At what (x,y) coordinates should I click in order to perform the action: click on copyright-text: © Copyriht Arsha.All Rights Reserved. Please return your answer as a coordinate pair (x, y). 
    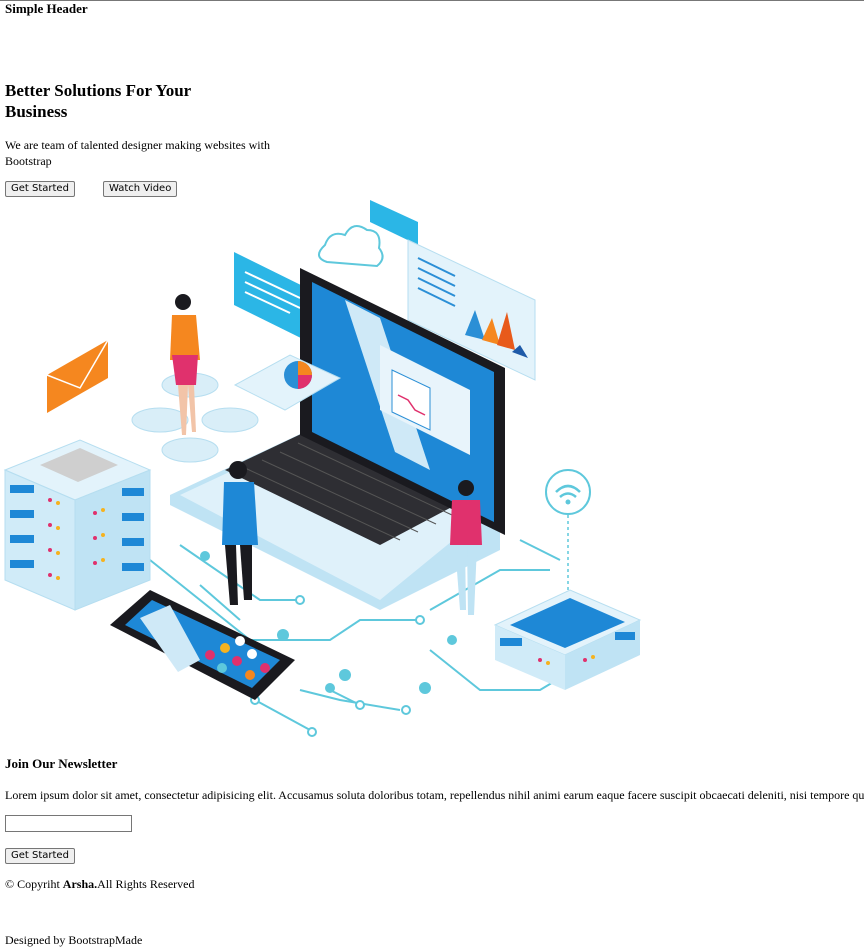
    Looking at the image, I should click on (99, 884).